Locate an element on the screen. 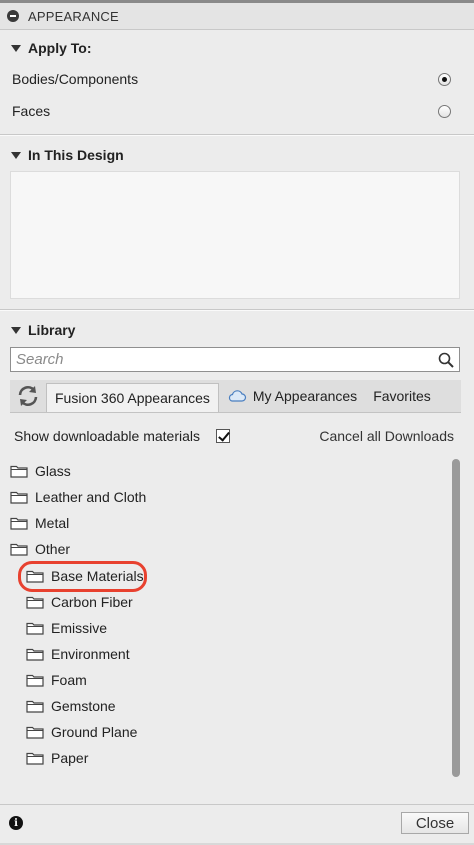 Image resolution: width=474 pixels, height=845 pixels. folder-item-foam: Foam is located at coordinates (56, 680).